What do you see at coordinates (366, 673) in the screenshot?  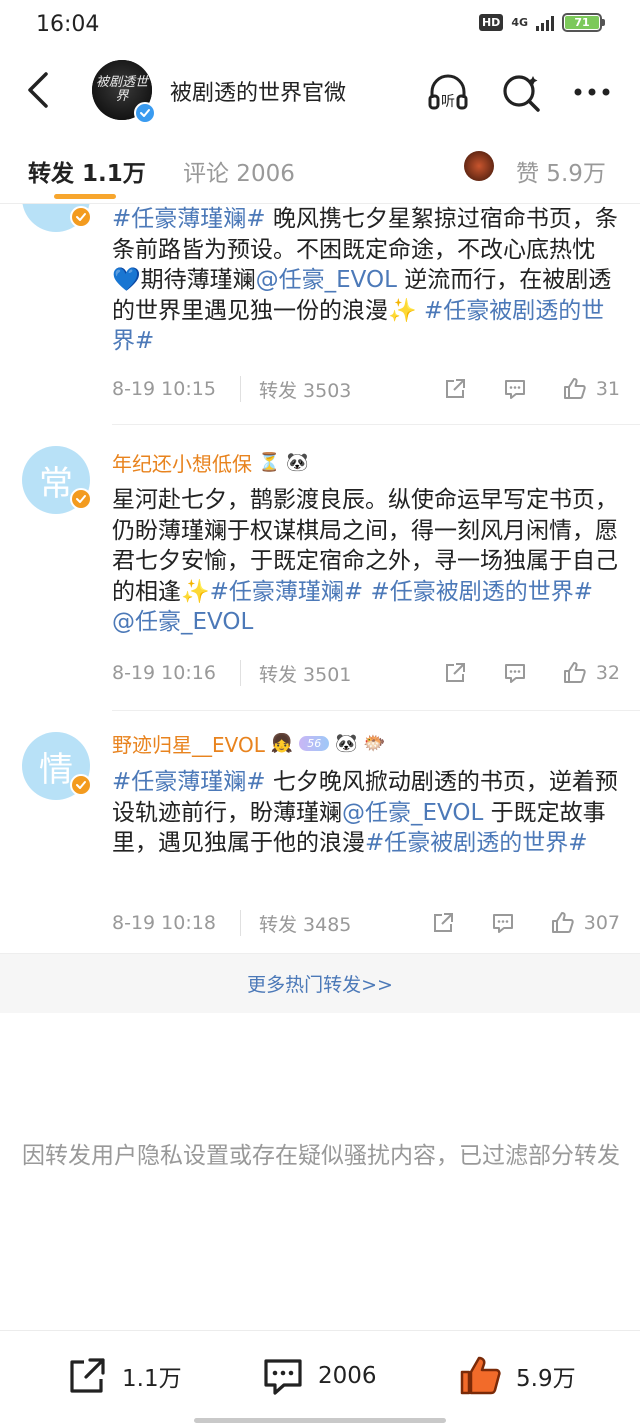 I see `post-meta: 8-19 10:16 转发 3501 32` at bounding box center [366, 673].